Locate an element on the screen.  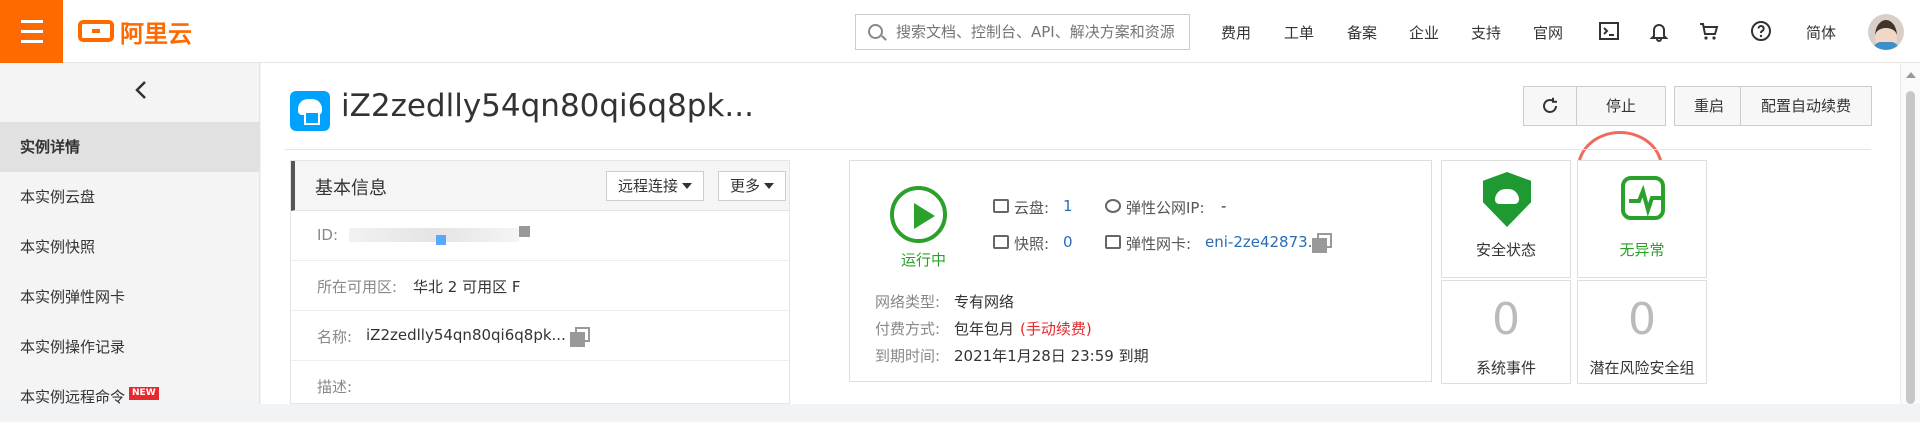
logo-text: 阿里云 is located at coordinates (156, 33).